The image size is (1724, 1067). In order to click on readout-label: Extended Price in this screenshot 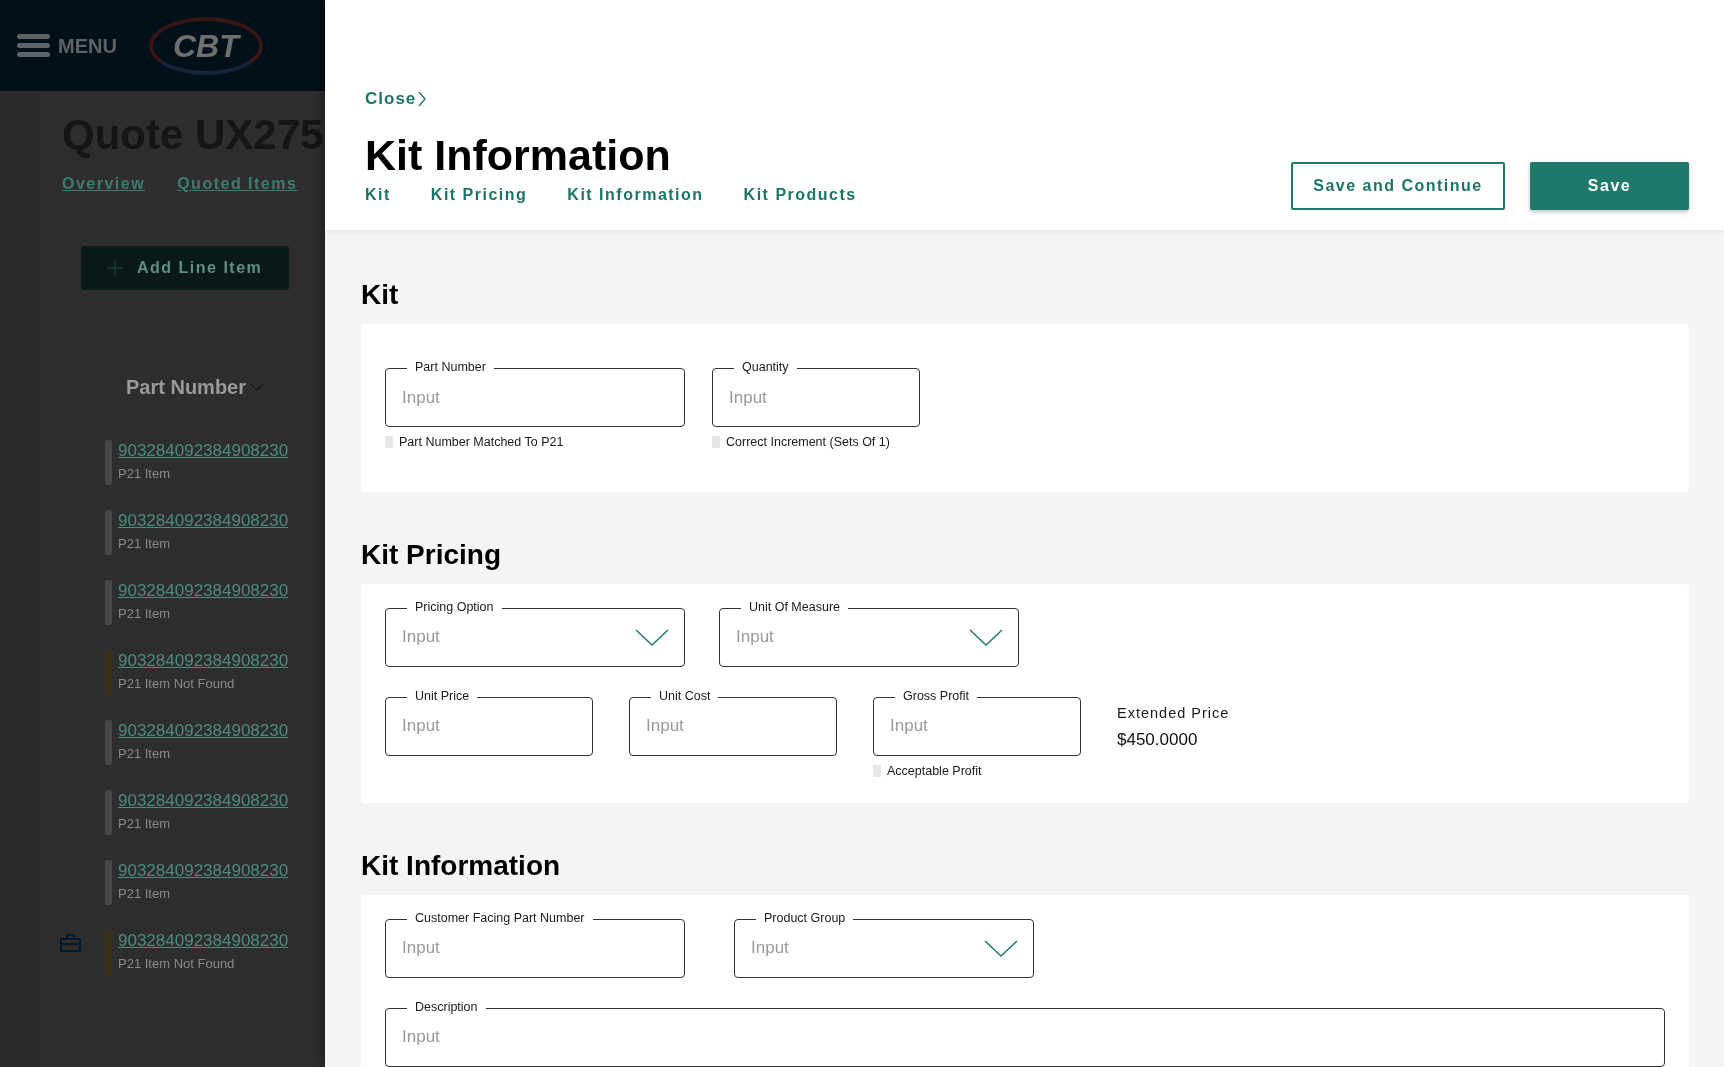, I will do `click(1174, 713)`.